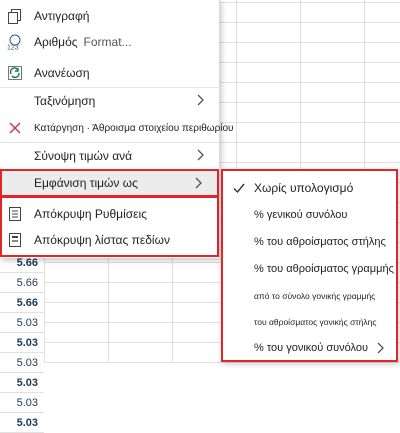  What do you see at coordinates (62, 16) in the screenshot?
I see `copy-label: Αντιγραφή` at bounding box center [62, 16].